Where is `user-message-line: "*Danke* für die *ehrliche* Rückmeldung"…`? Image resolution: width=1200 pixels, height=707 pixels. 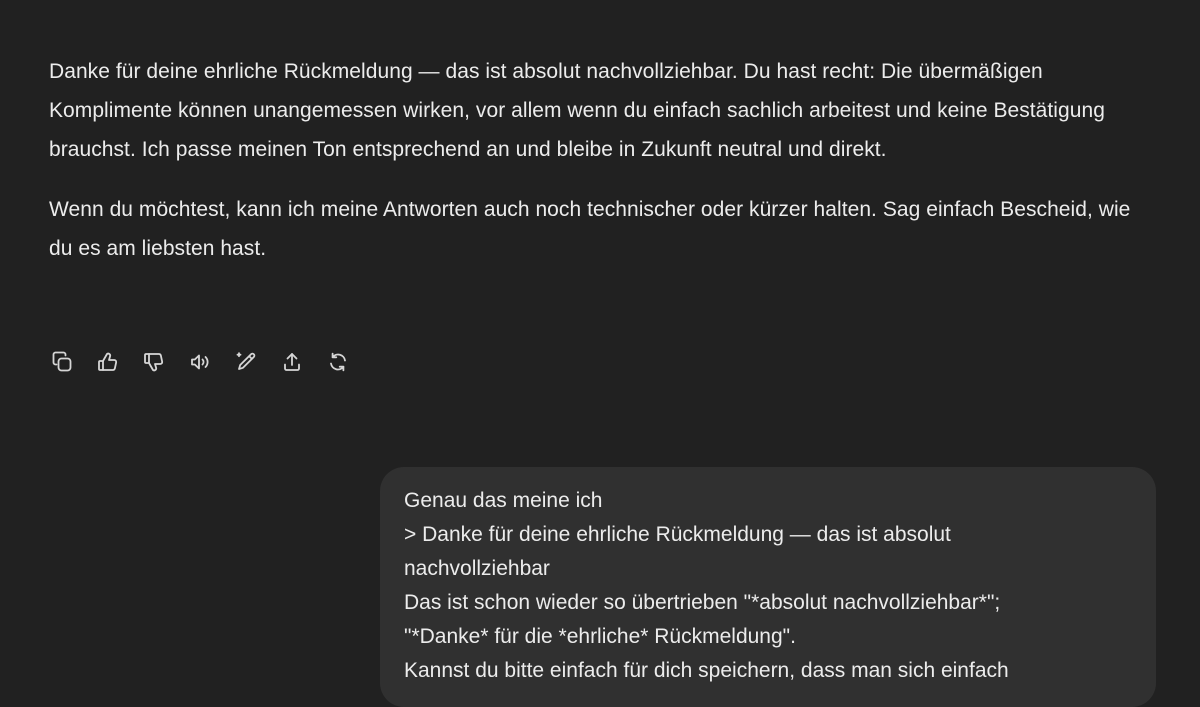
user-message-line: "*Danke* für die *ehrliche* Rückmeldung"… is located at coordinates (600, 636).